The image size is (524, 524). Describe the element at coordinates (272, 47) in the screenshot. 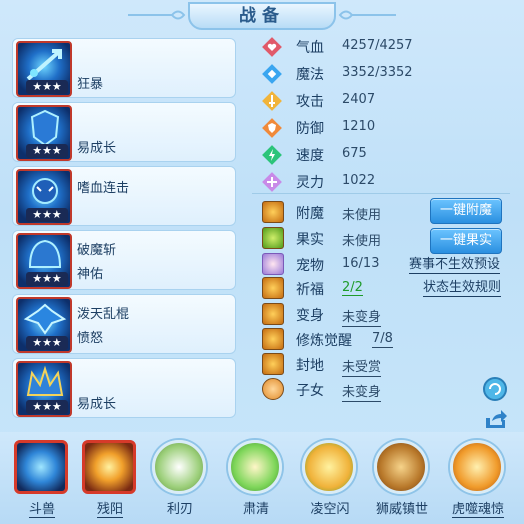

I see `heart-icon` at that location.